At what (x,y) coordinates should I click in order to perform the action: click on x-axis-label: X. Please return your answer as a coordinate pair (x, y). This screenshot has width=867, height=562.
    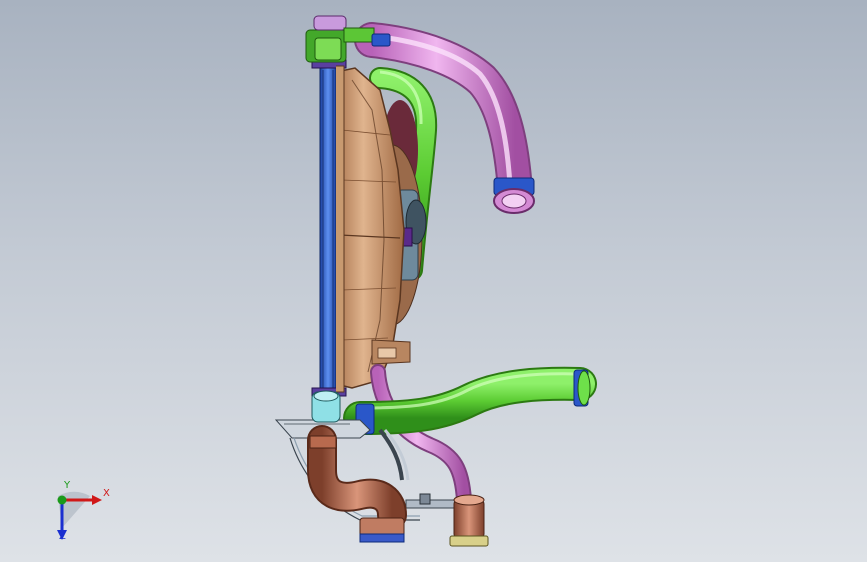
    Looking at the image, I should click on (106, 493).